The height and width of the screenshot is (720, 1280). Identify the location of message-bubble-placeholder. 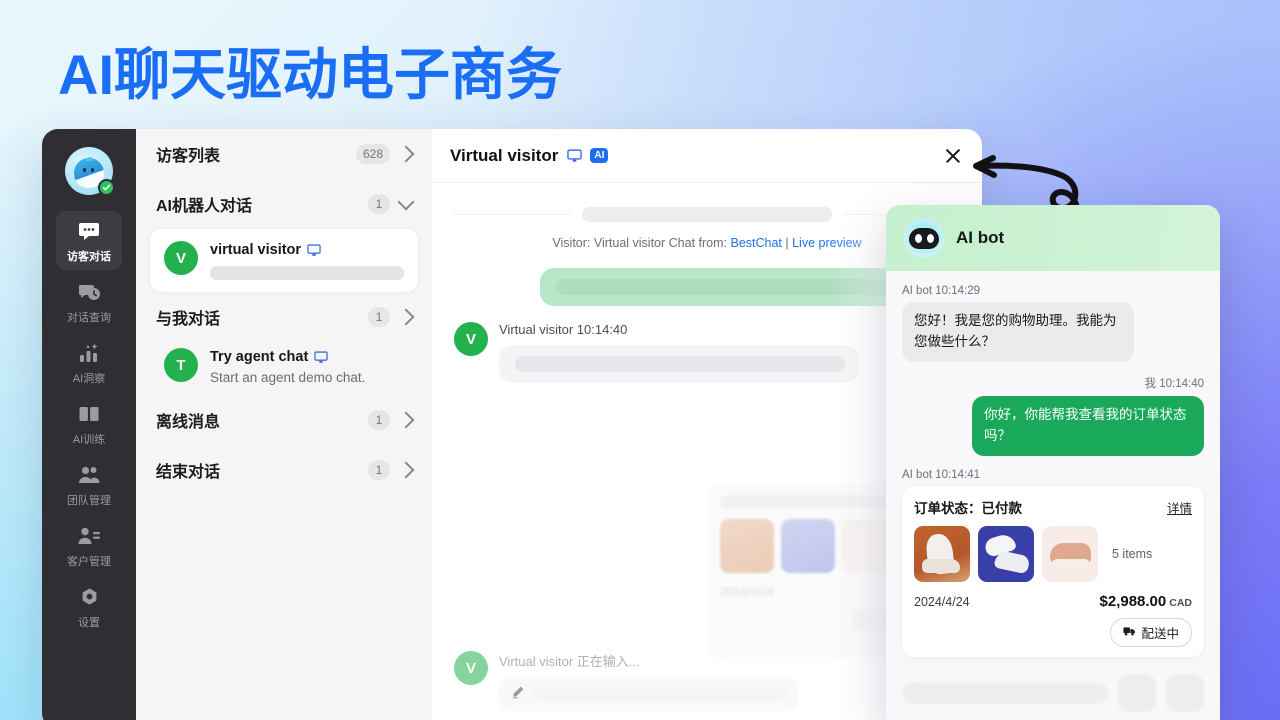
(679, 364).